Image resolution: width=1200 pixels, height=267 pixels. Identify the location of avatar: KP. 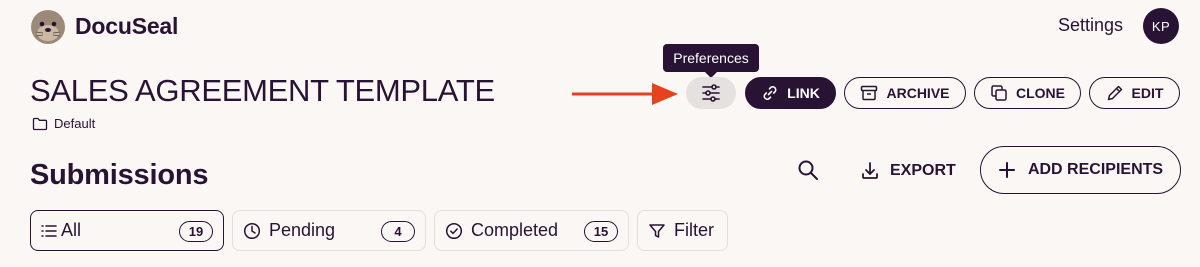
(1161, 26).